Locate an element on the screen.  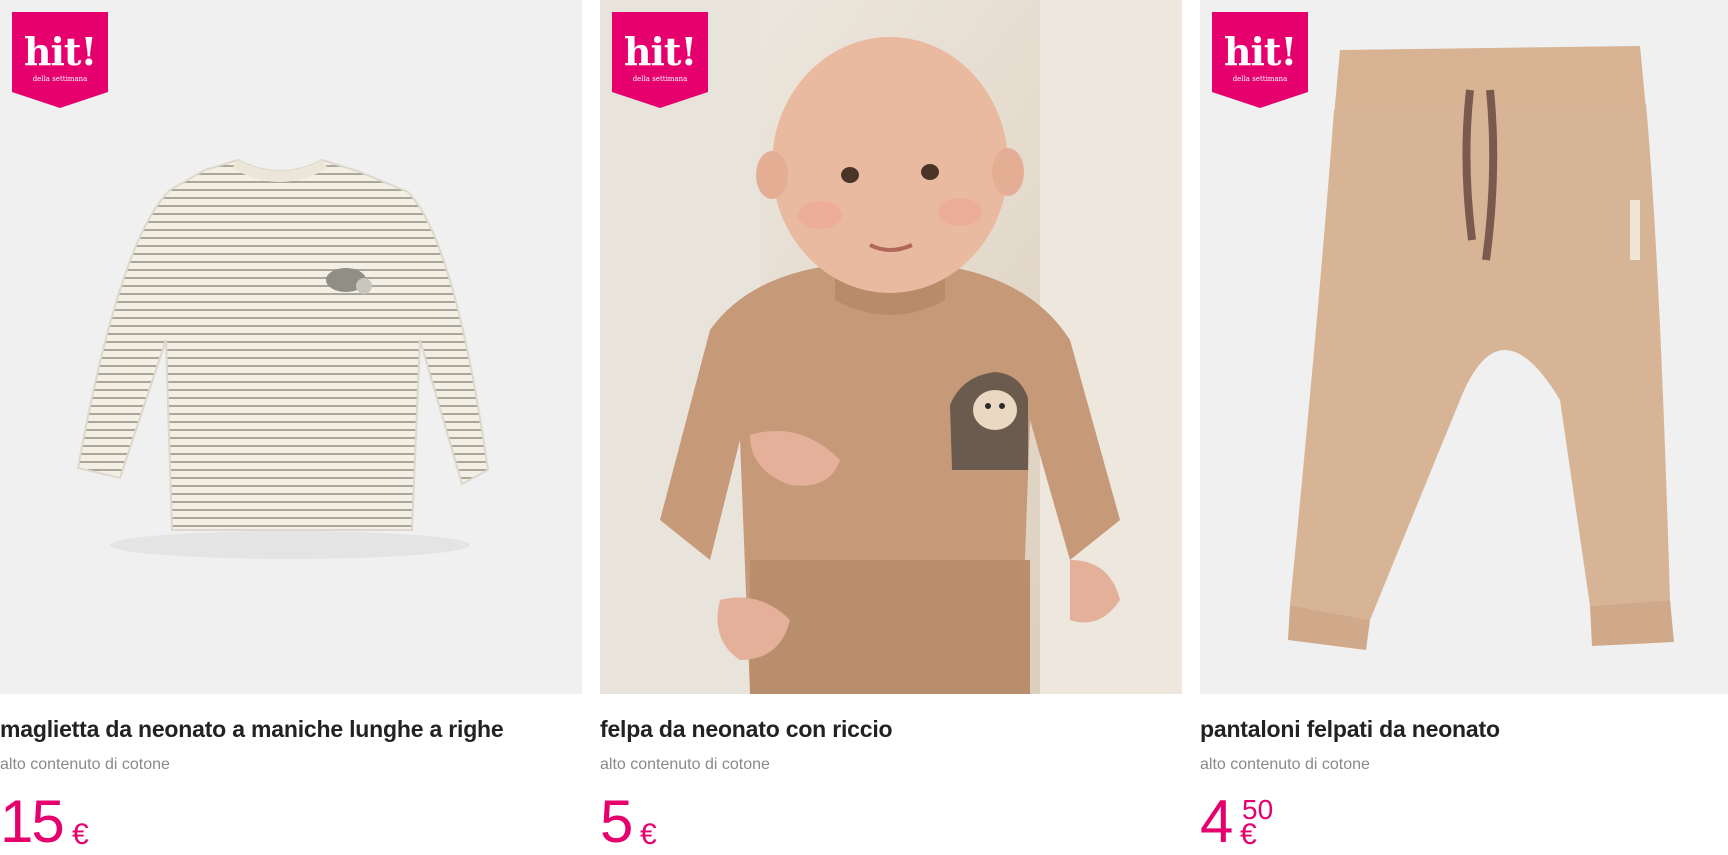
price-integer: 5 is located at coordinates (616, 821).